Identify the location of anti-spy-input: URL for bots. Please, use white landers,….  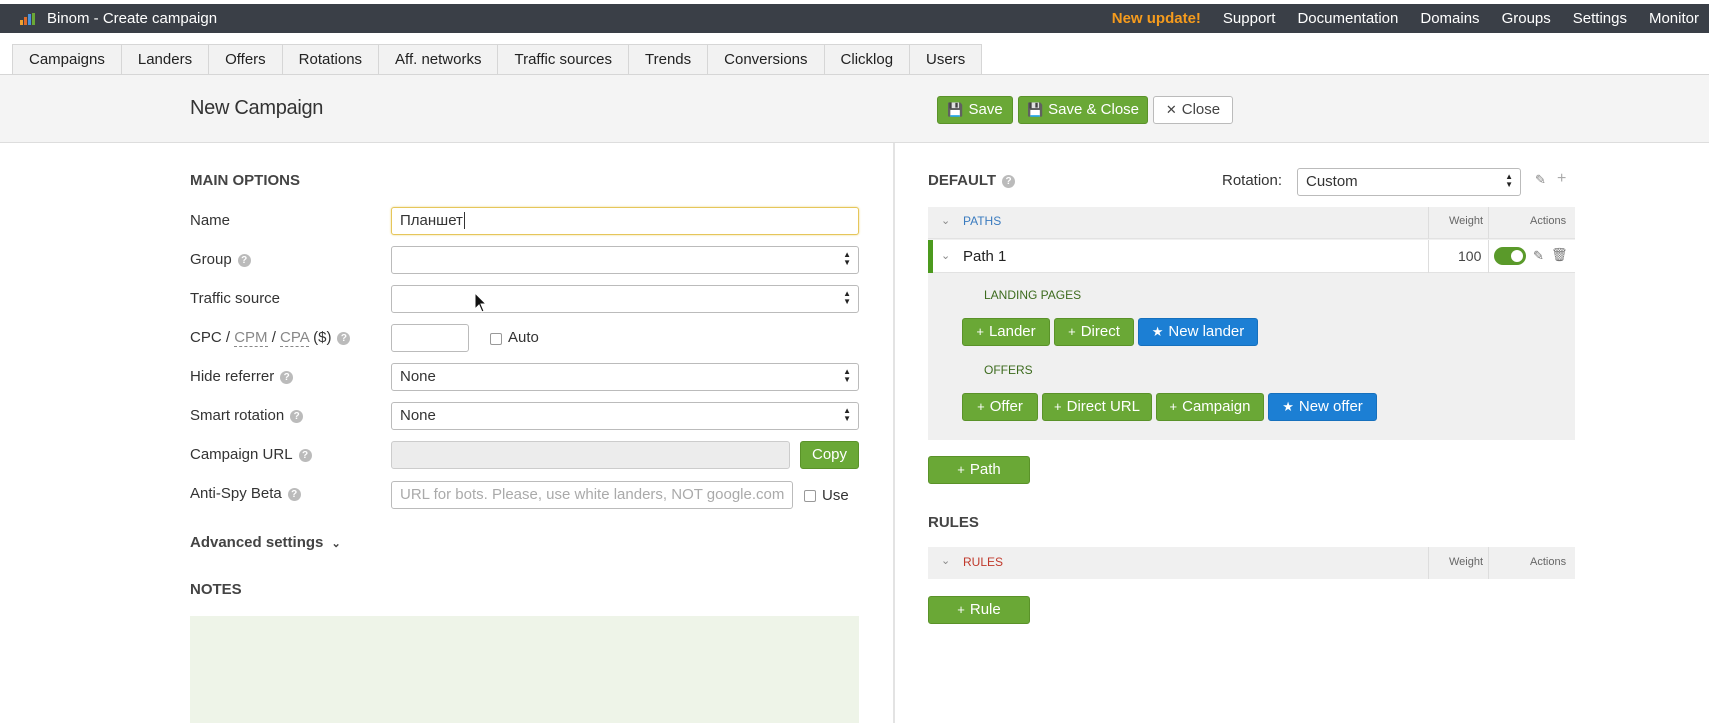
(592, 495).